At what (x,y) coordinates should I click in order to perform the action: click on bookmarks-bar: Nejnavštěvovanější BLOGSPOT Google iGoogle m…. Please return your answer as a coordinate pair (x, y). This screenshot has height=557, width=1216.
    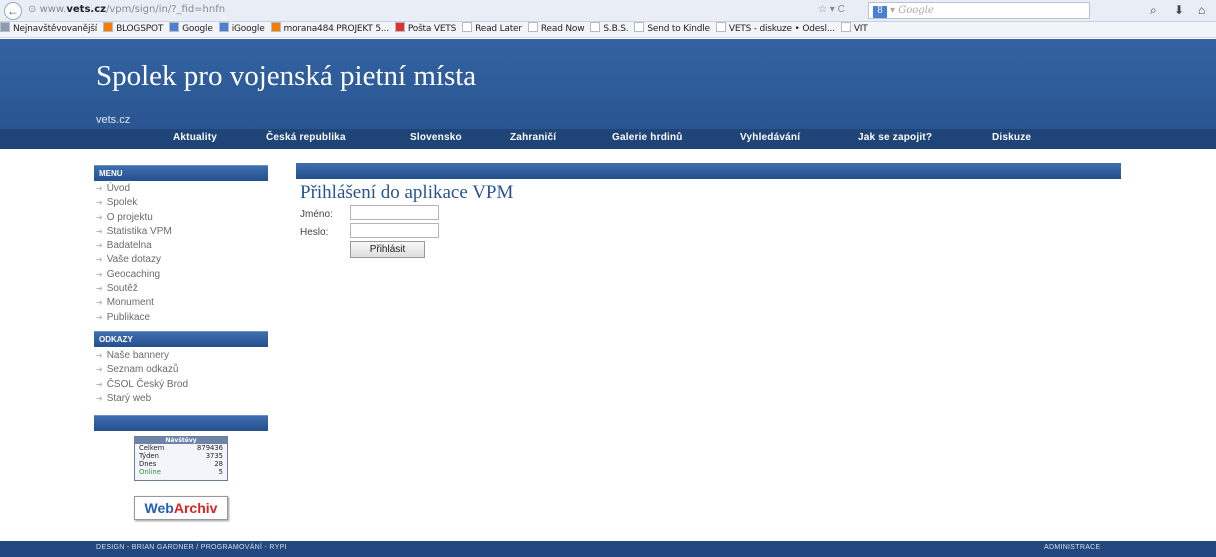
    Looking at the image, I should click on (608, 30).